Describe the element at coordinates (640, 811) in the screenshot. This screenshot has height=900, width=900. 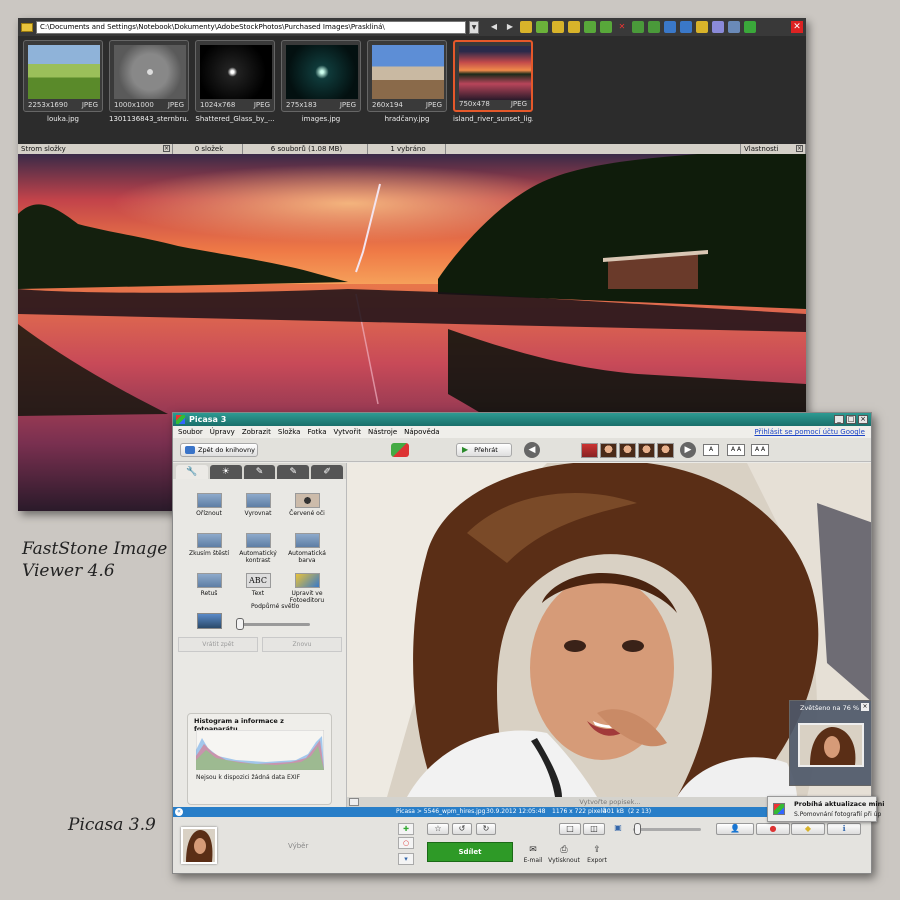
I see `photo-index: (2 z 13)` at that location.